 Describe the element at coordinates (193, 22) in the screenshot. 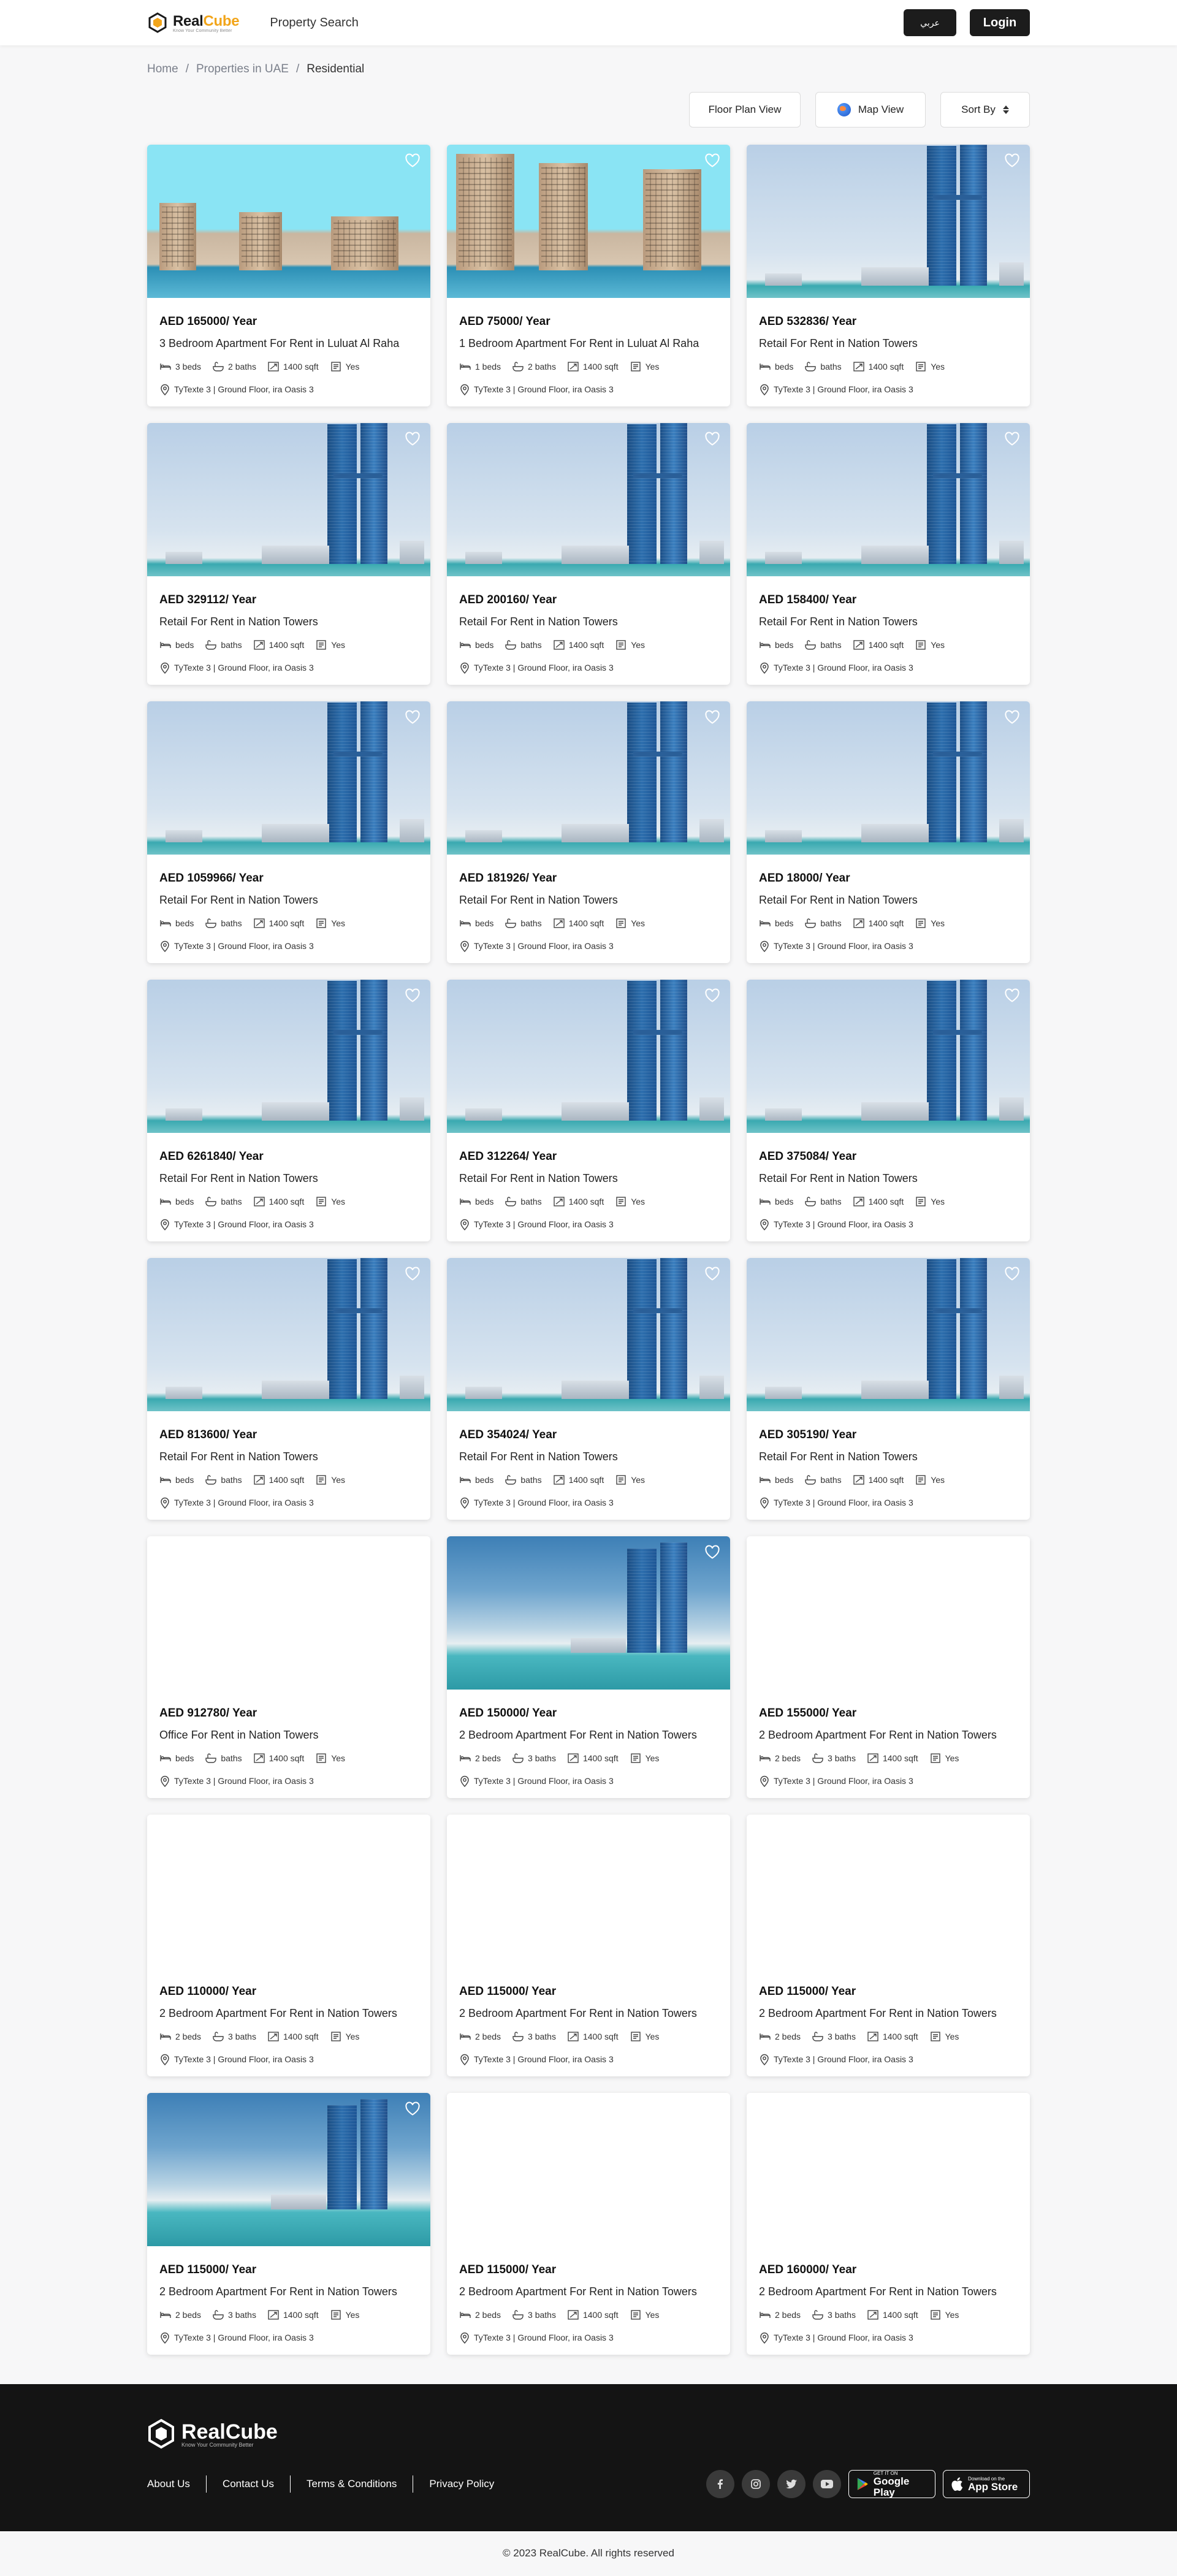

I see `brand-logo: RealCube Know Your Community Better` at that location.